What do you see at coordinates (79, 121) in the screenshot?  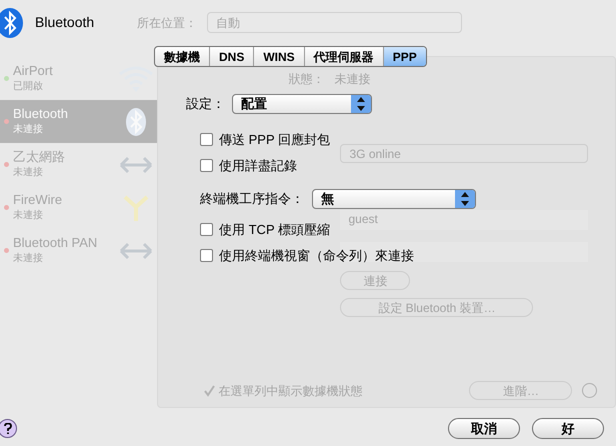 I see `service-item: Bluetooth 未連接` at bounding box center [79, 121].